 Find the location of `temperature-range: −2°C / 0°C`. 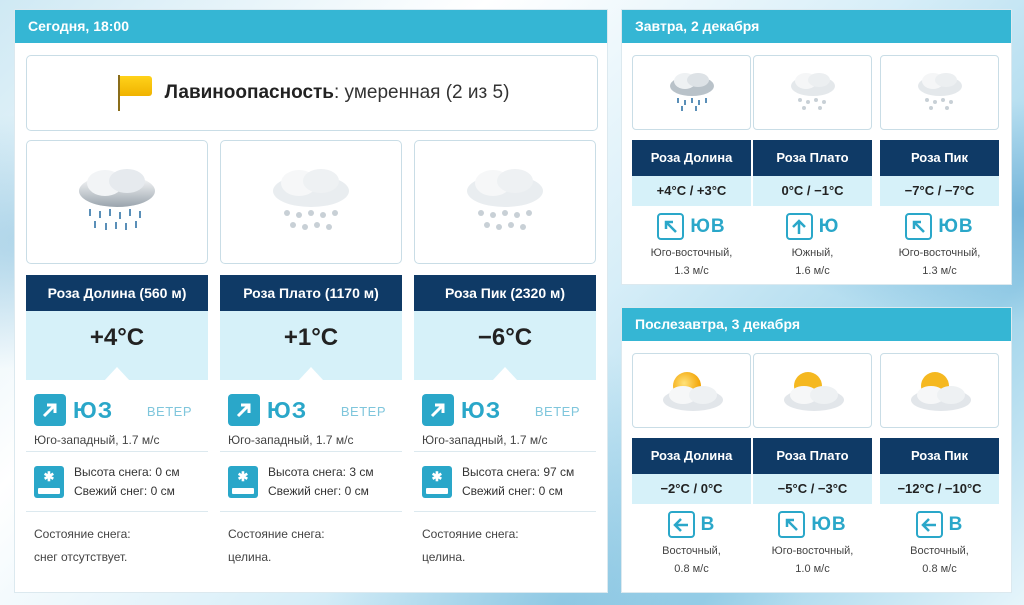

temperature-range: −2°C / 0°C is located at coordinates (691, 489).